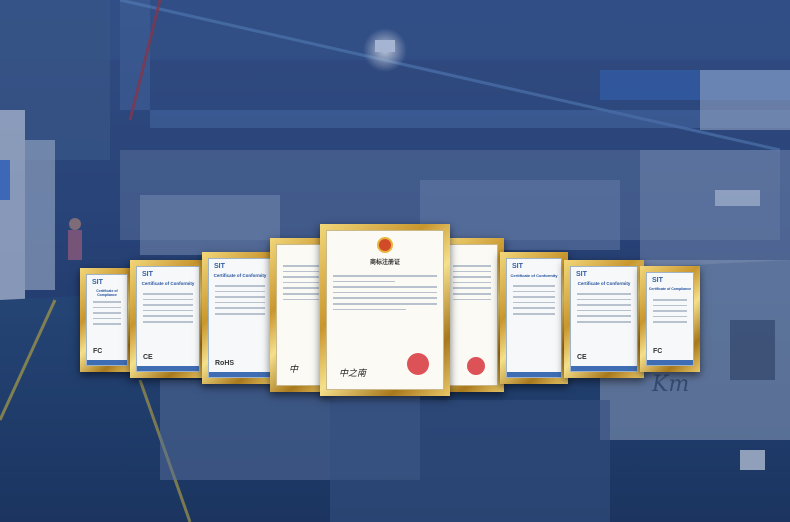 The height and width of the screenshot is (522, 790). What do you see at coordinates (671, 384) in the screenshot?
I see `machine-label: Km` at bounding box center [671, 384].